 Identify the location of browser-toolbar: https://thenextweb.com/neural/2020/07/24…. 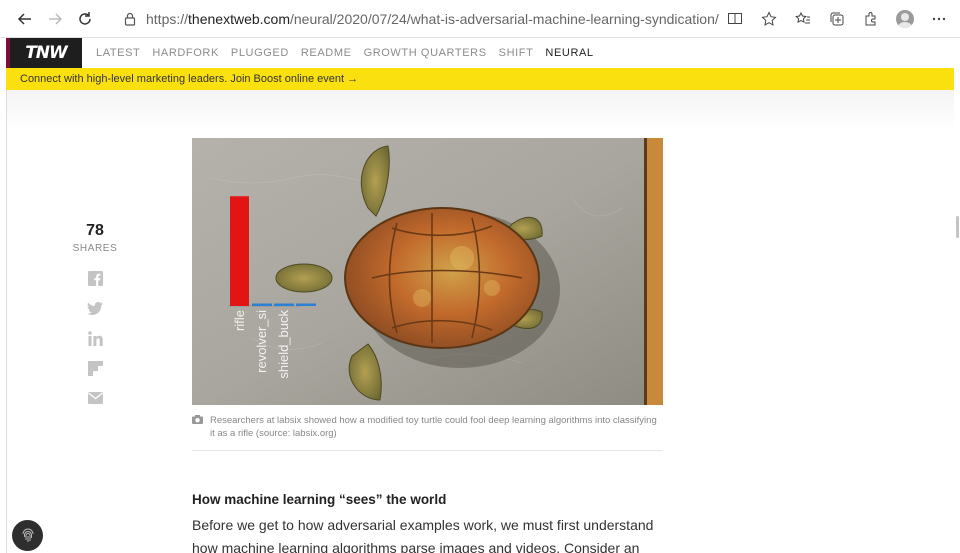
(480, 19).